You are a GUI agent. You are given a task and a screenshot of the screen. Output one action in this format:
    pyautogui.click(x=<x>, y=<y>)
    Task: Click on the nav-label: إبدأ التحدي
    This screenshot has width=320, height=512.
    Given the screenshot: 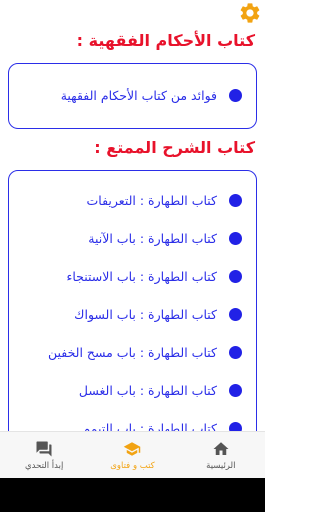 What is the action you would take?
    pyautogui.click(x=44, y=465)
    